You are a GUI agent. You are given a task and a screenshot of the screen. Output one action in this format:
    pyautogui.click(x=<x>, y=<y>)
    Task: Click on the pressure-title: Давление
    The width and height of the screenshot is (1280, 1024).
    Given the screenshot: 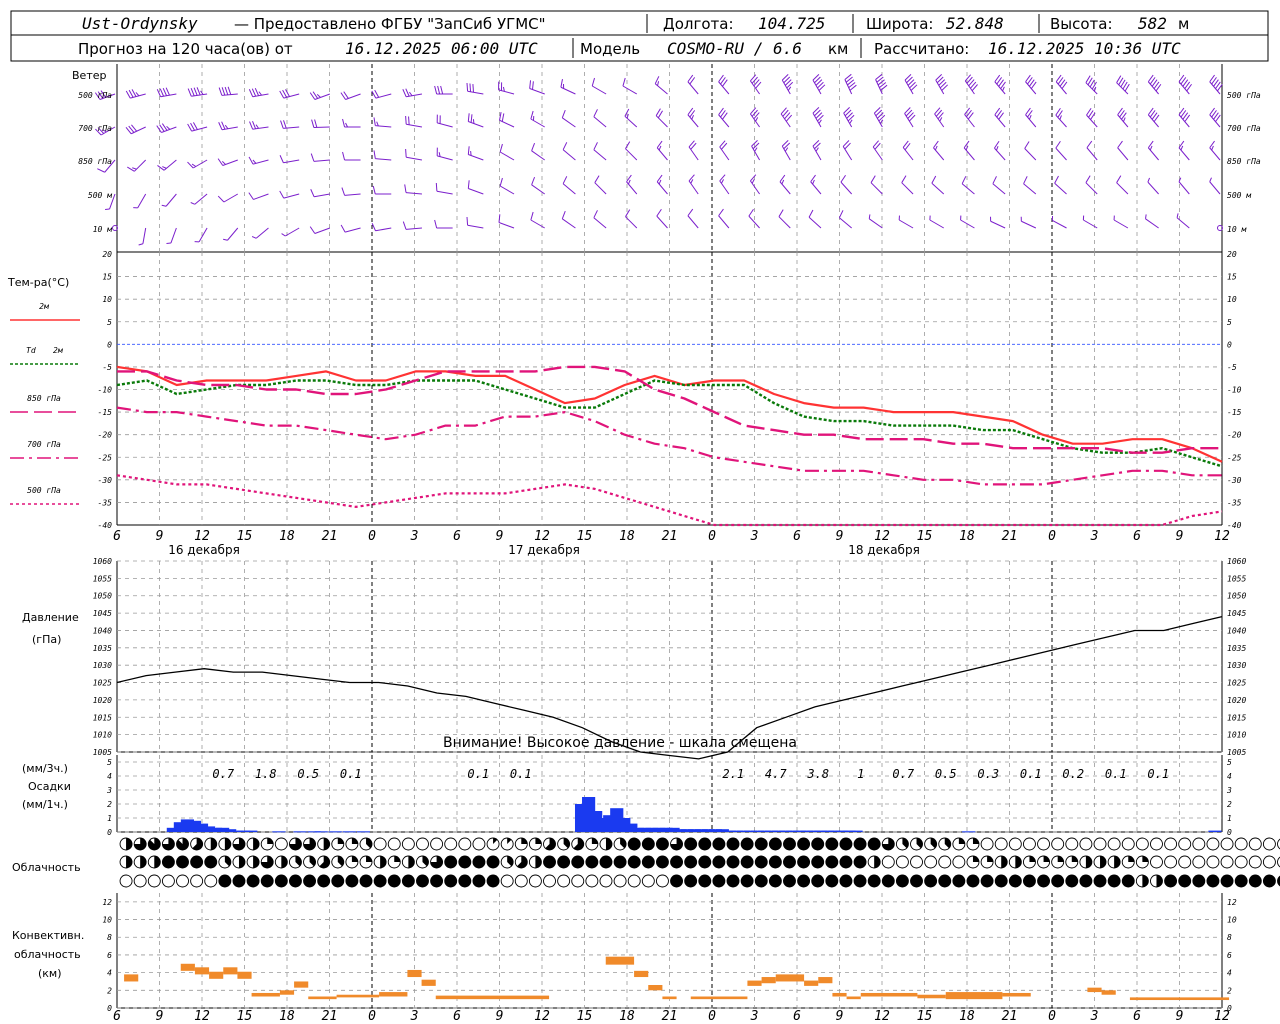 What is the action you would take?
    pyautogui.click(x=50, y=617)
    